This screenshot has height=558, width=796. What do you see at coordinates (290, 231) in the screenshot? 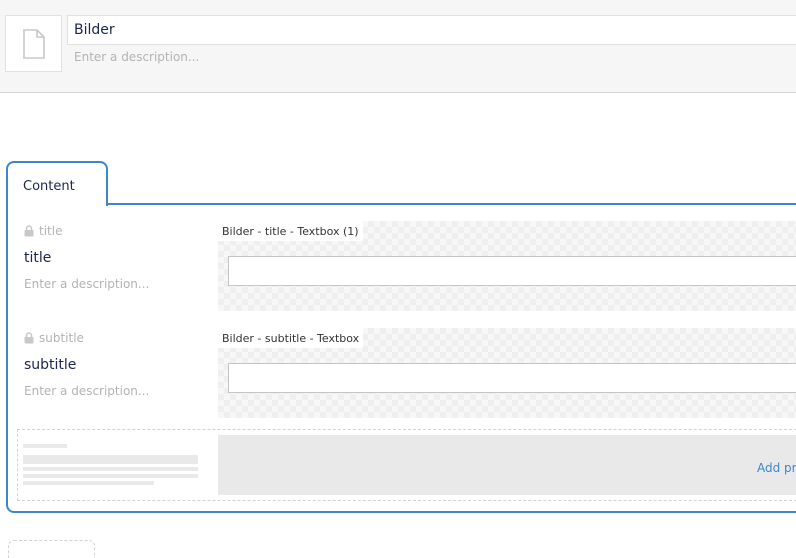
I see `property-editor-label: Bilder - title - Textbox (1)` at bounding box center [290, 231].